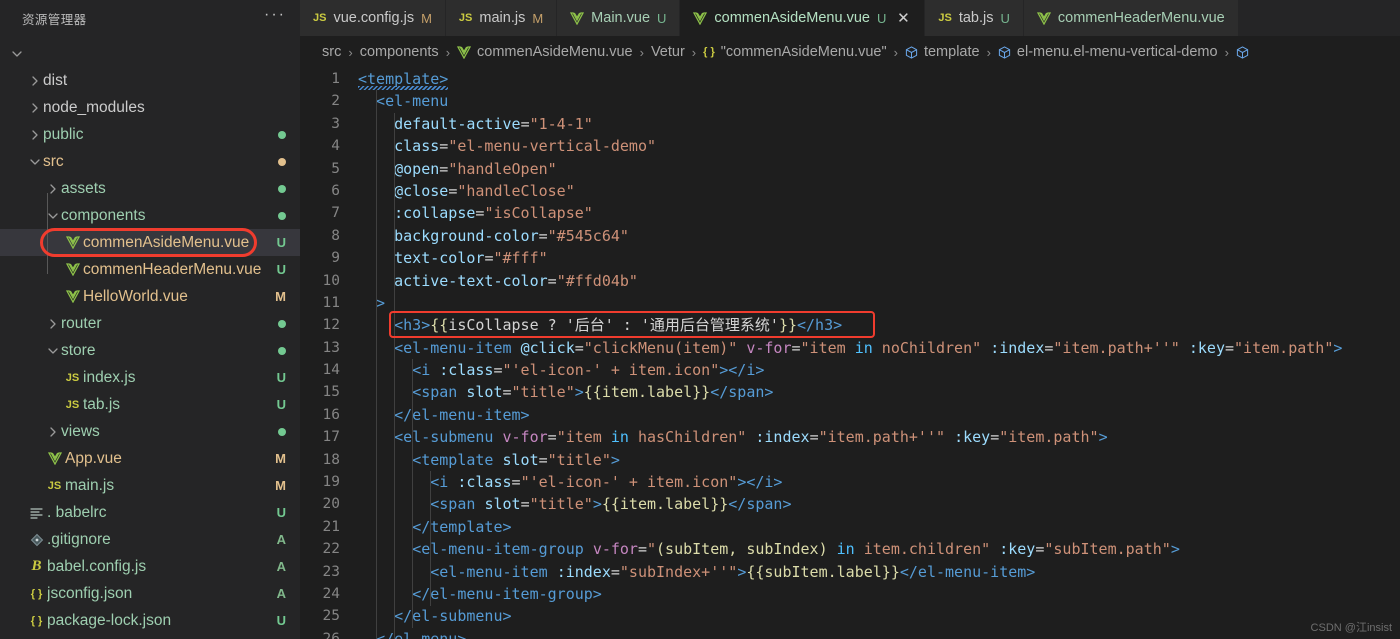  What do you see at coordinates (850, 146) in the screenshot?
I see `code-line: 4 class="el-menu-vertical-demo"` at bounding box center [850, 146].